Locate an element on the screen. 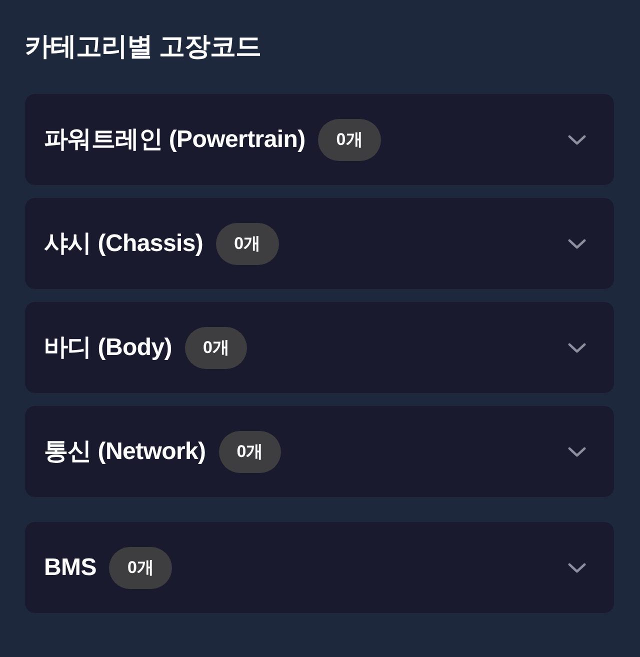 The image size is (640, 657). category-label: 샤시 (Chassis) is located at coordinates (124, 243).